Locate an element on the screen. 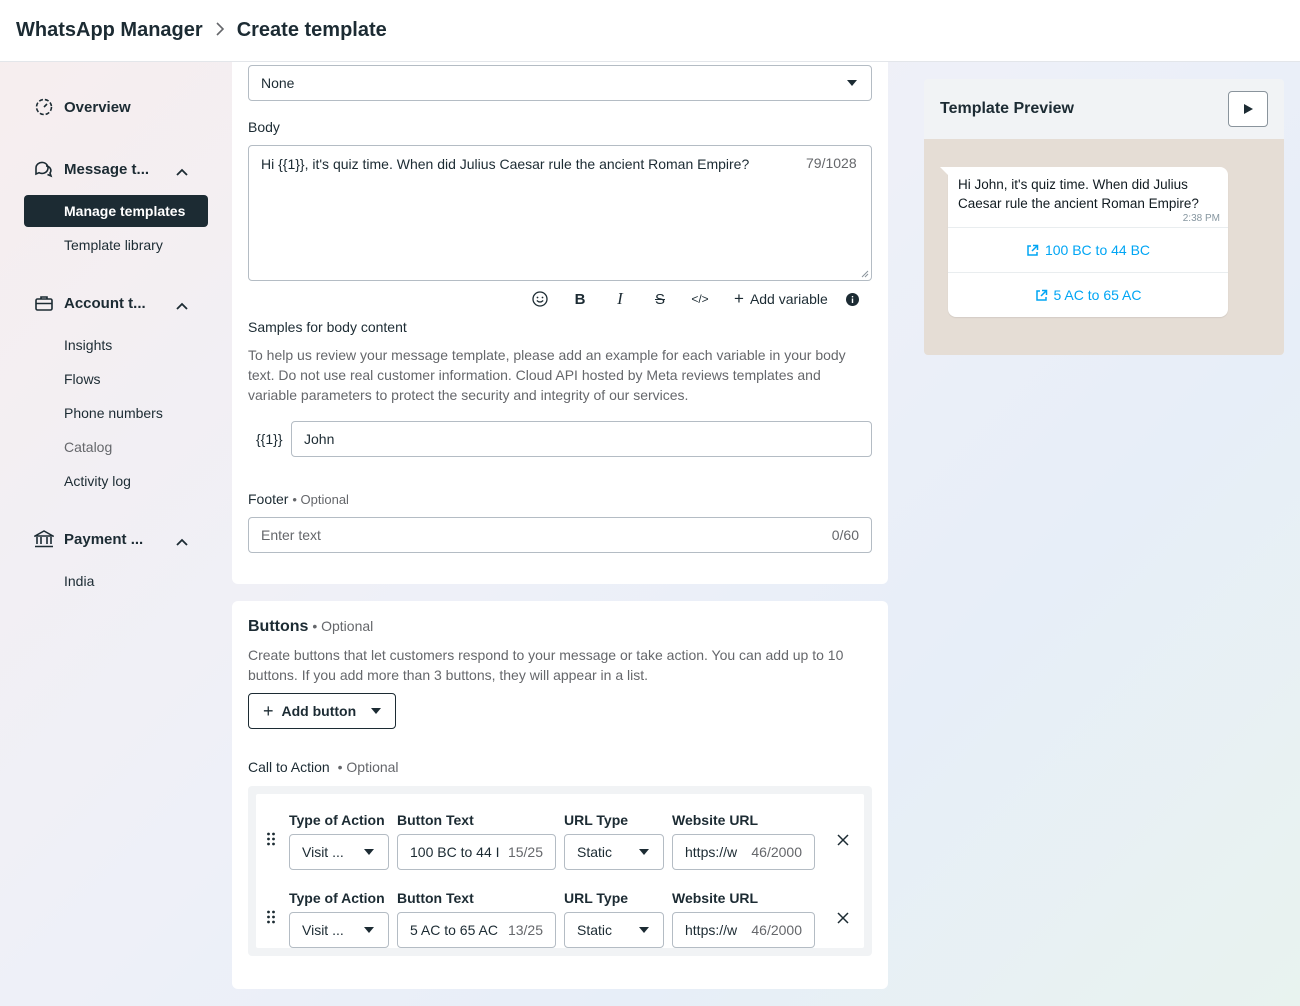 This screenshot has height=1006, width=1300. add-variable-label: Add variable is located at coordinates (788, 299).